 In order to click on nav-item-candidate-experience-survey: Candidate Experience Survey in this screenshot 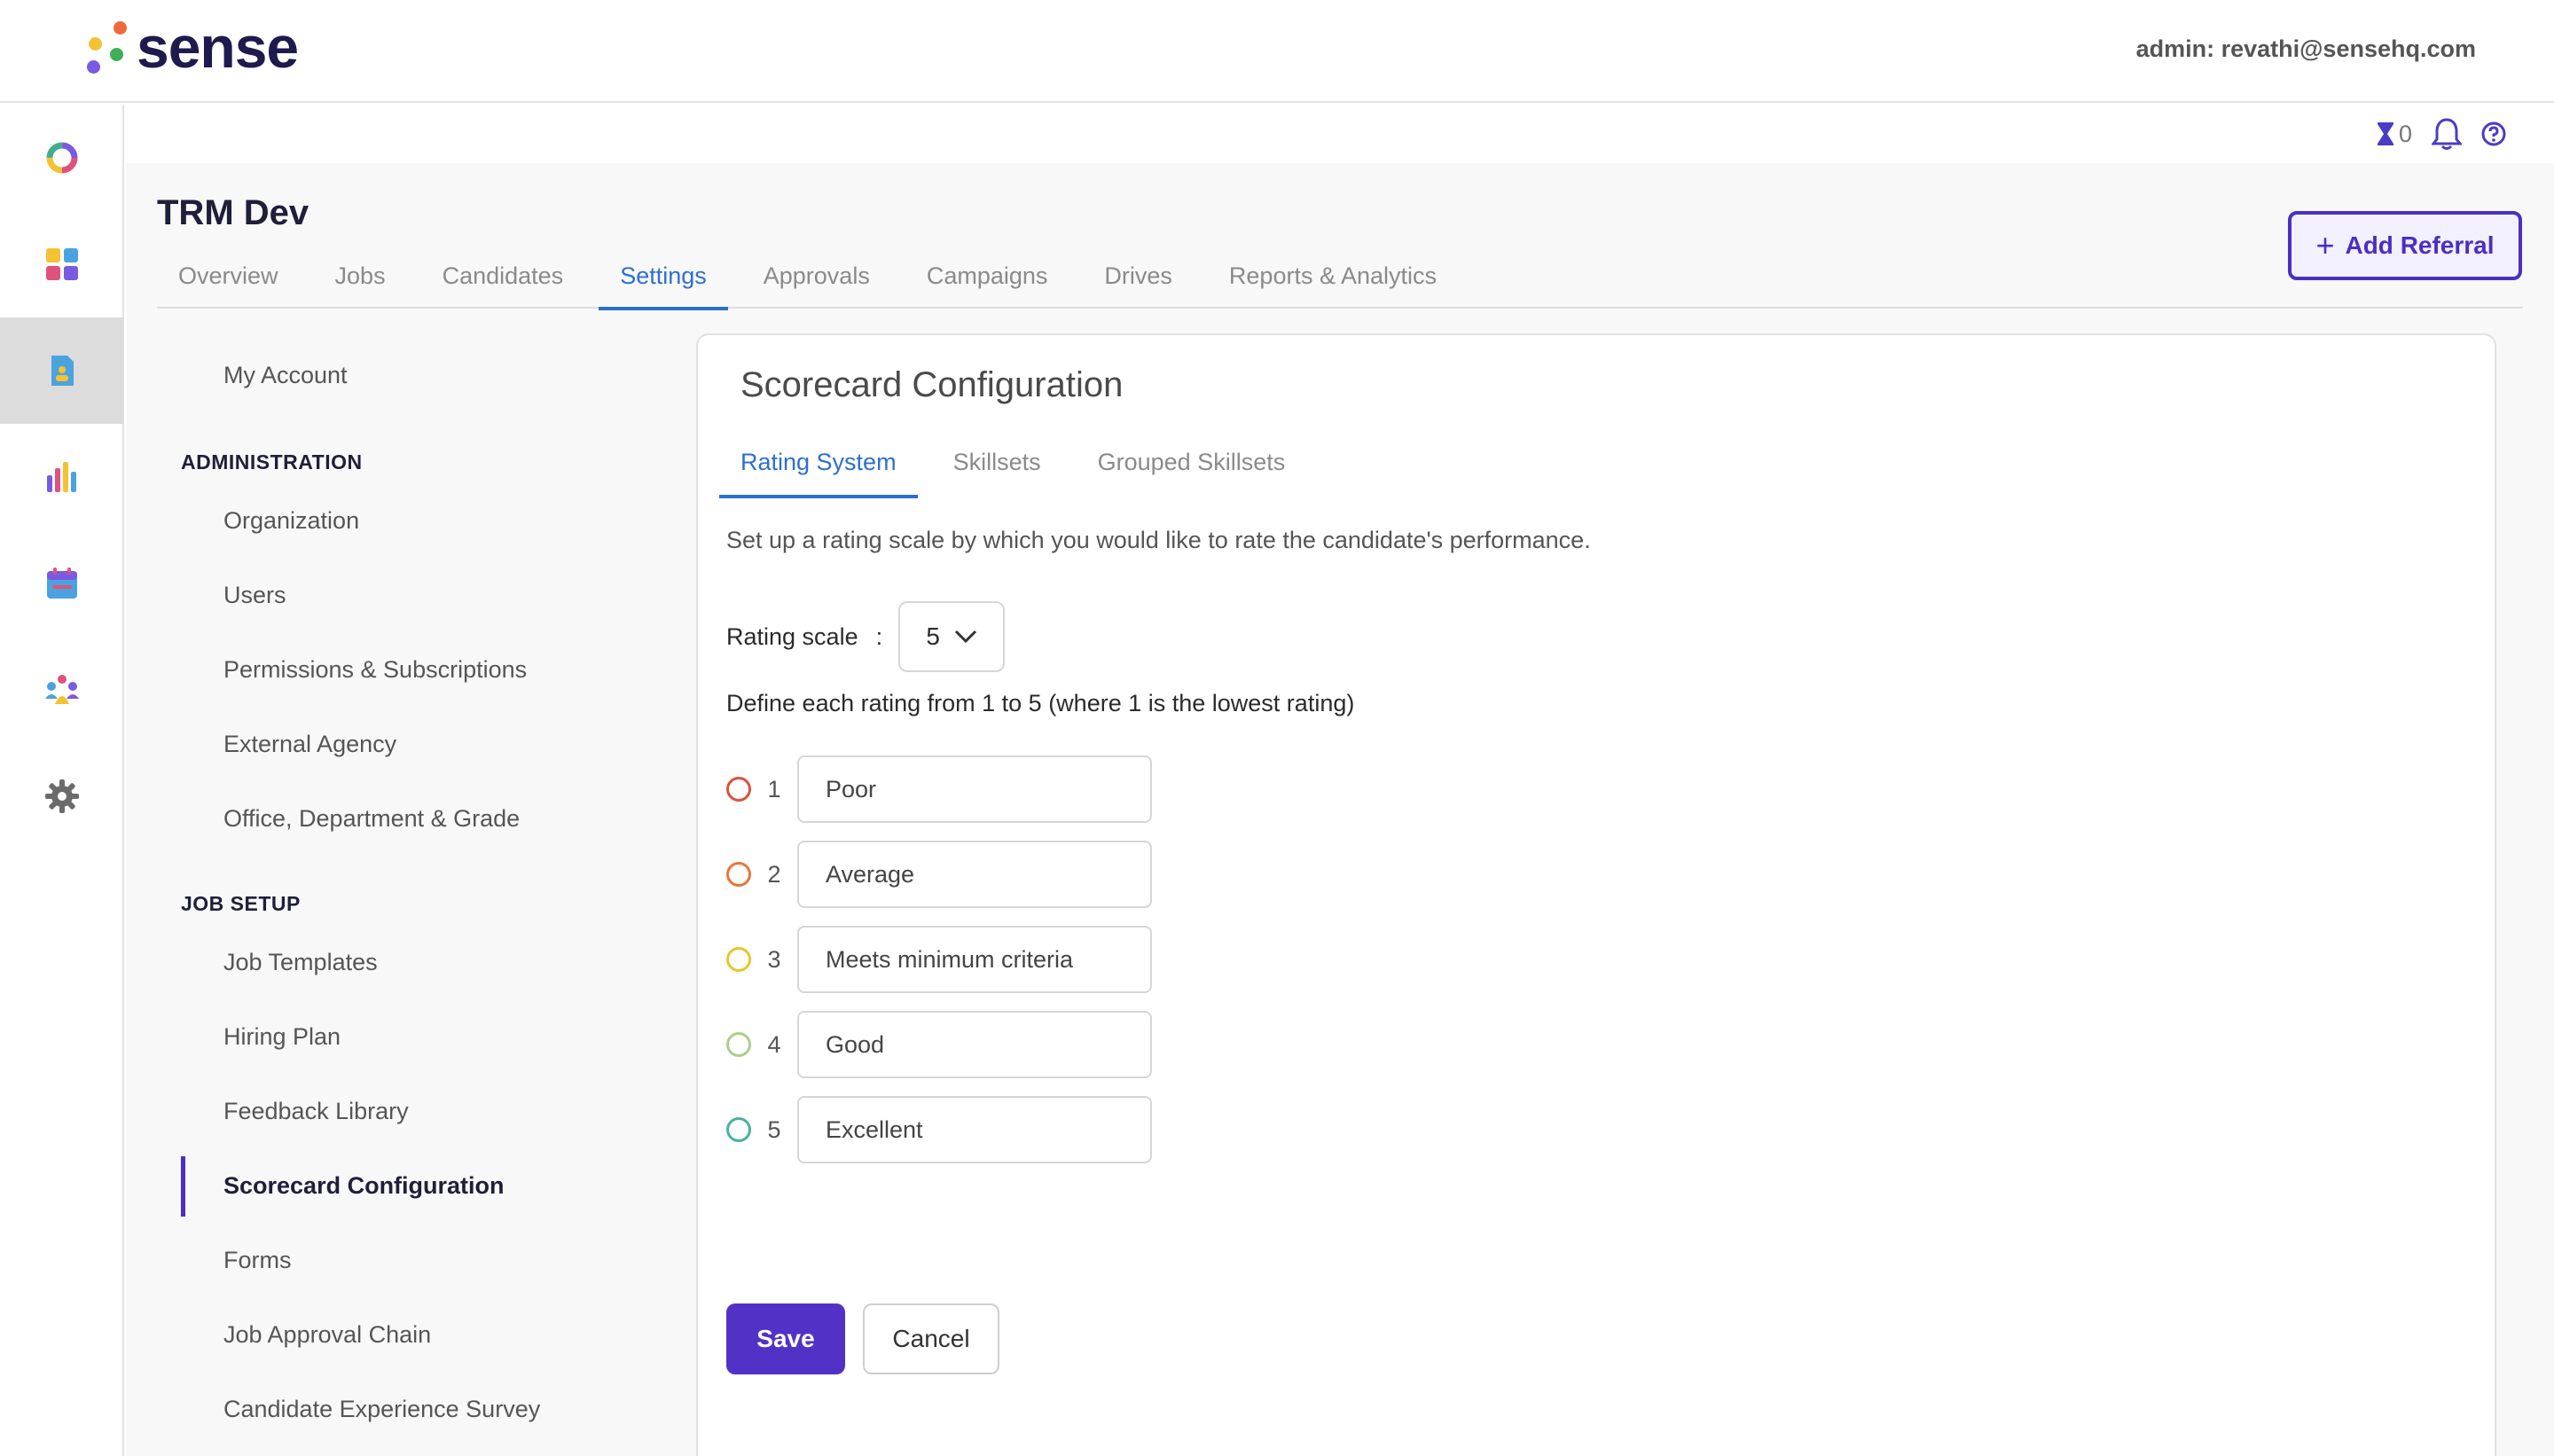, I will do `click(381, 1409)`.